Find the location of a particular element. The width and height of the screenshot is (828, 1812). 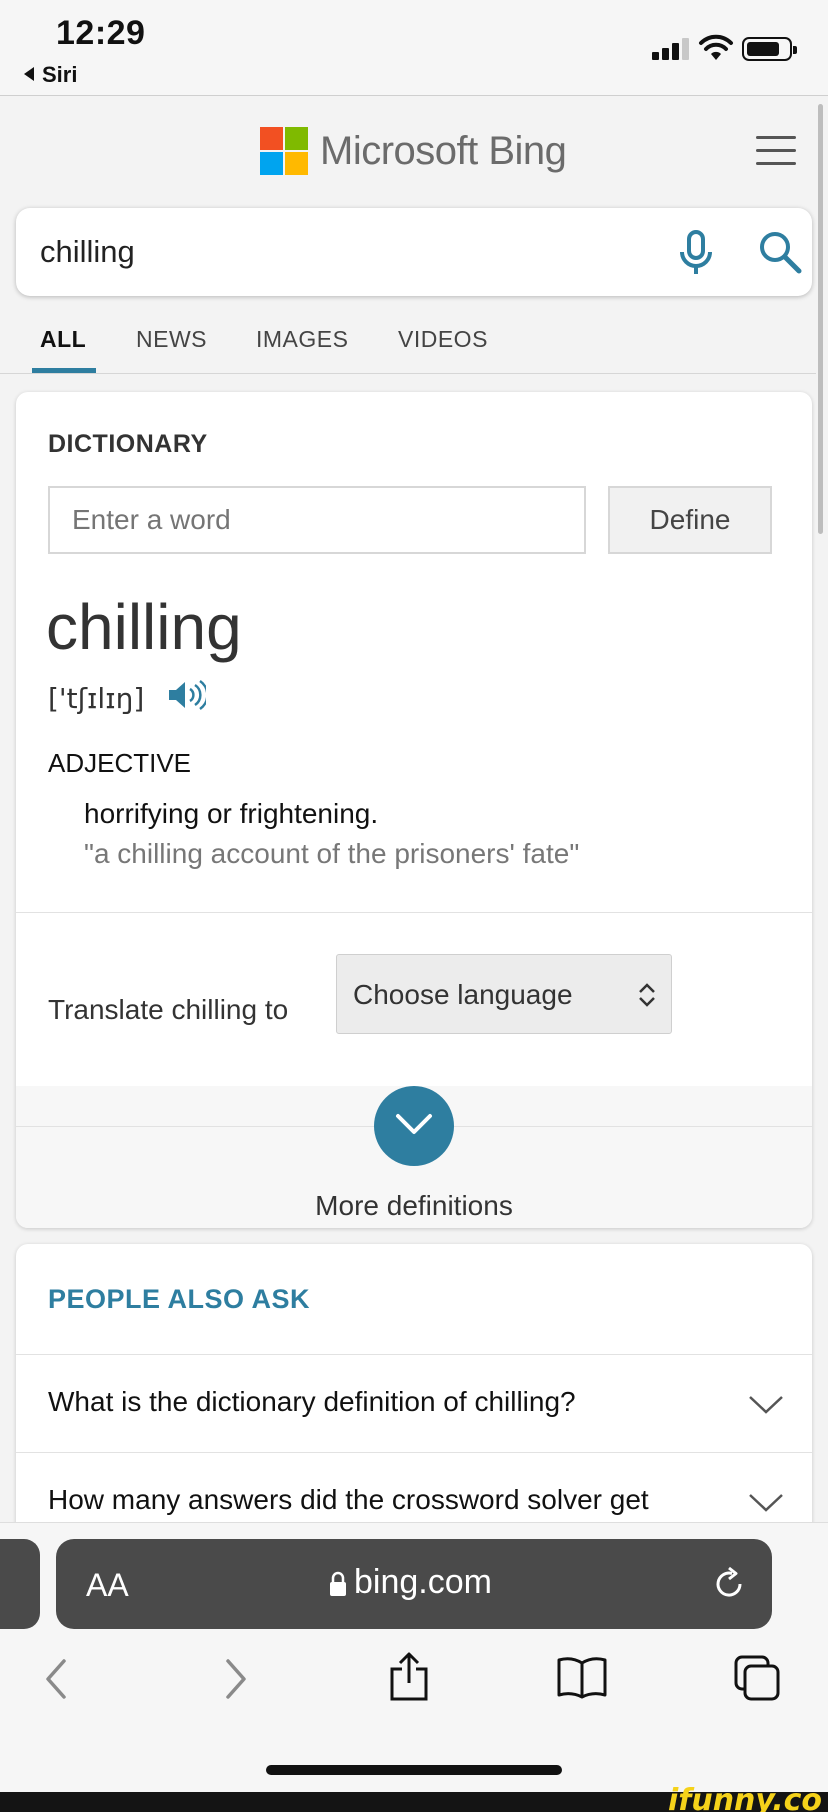

share-icon is located at coordinates (409, 1677).